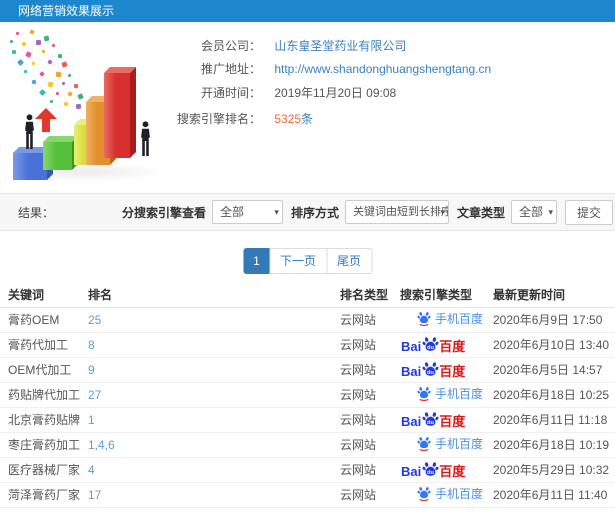 This screenshot has width=615, height=520. Describe the element at coordinates (550, 212) in the screenshot. I see `caret-down-icon: ▾` at that location.